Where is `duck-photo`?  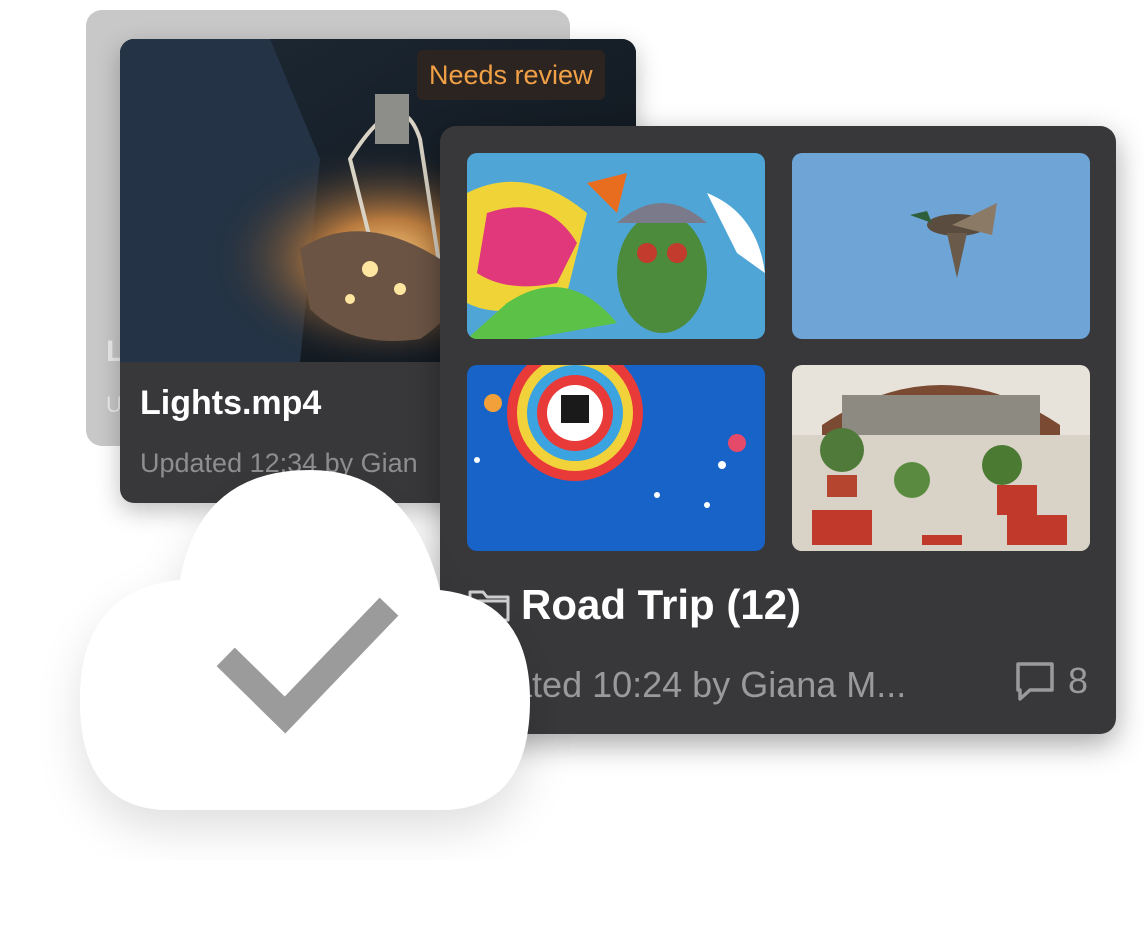
duck-photo is located at coordinates (941, 246).